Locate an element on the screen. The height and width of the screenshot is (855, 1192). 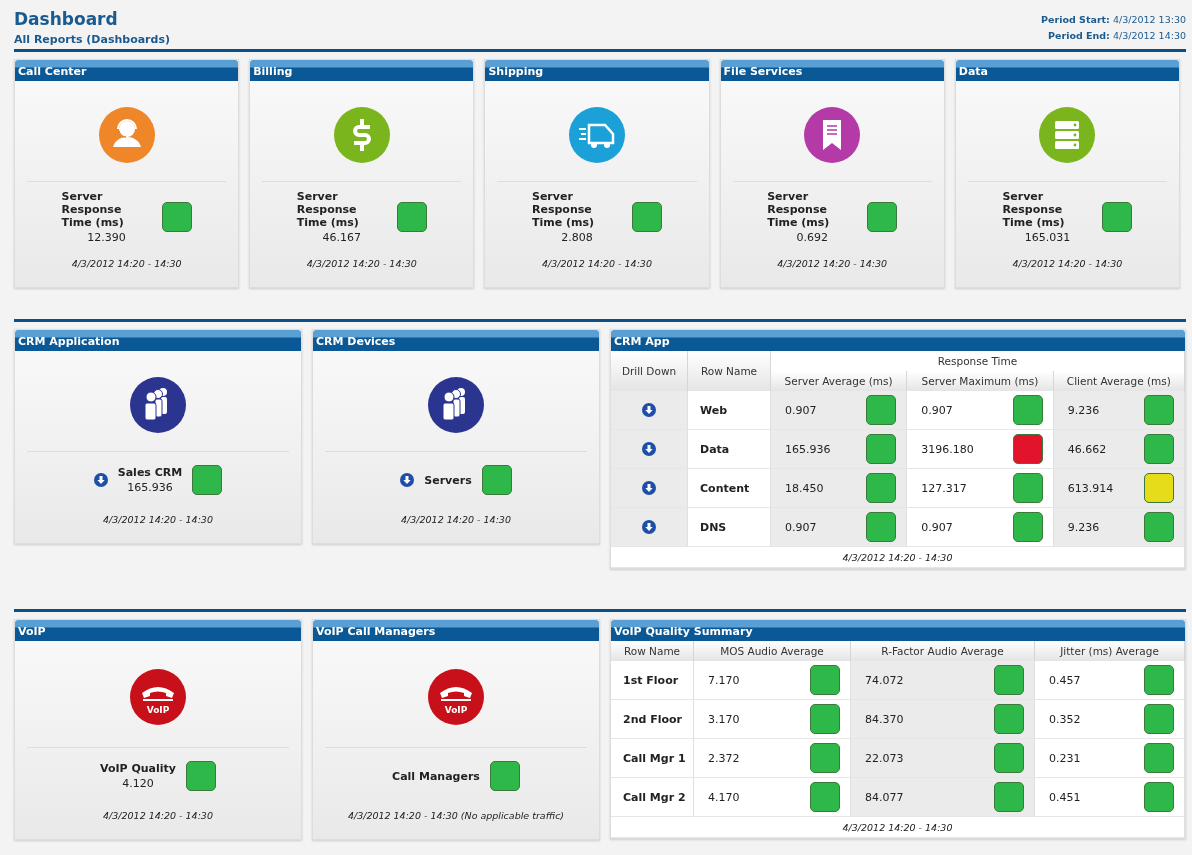
panel-title: File Services is located at coordinates (832, 70).